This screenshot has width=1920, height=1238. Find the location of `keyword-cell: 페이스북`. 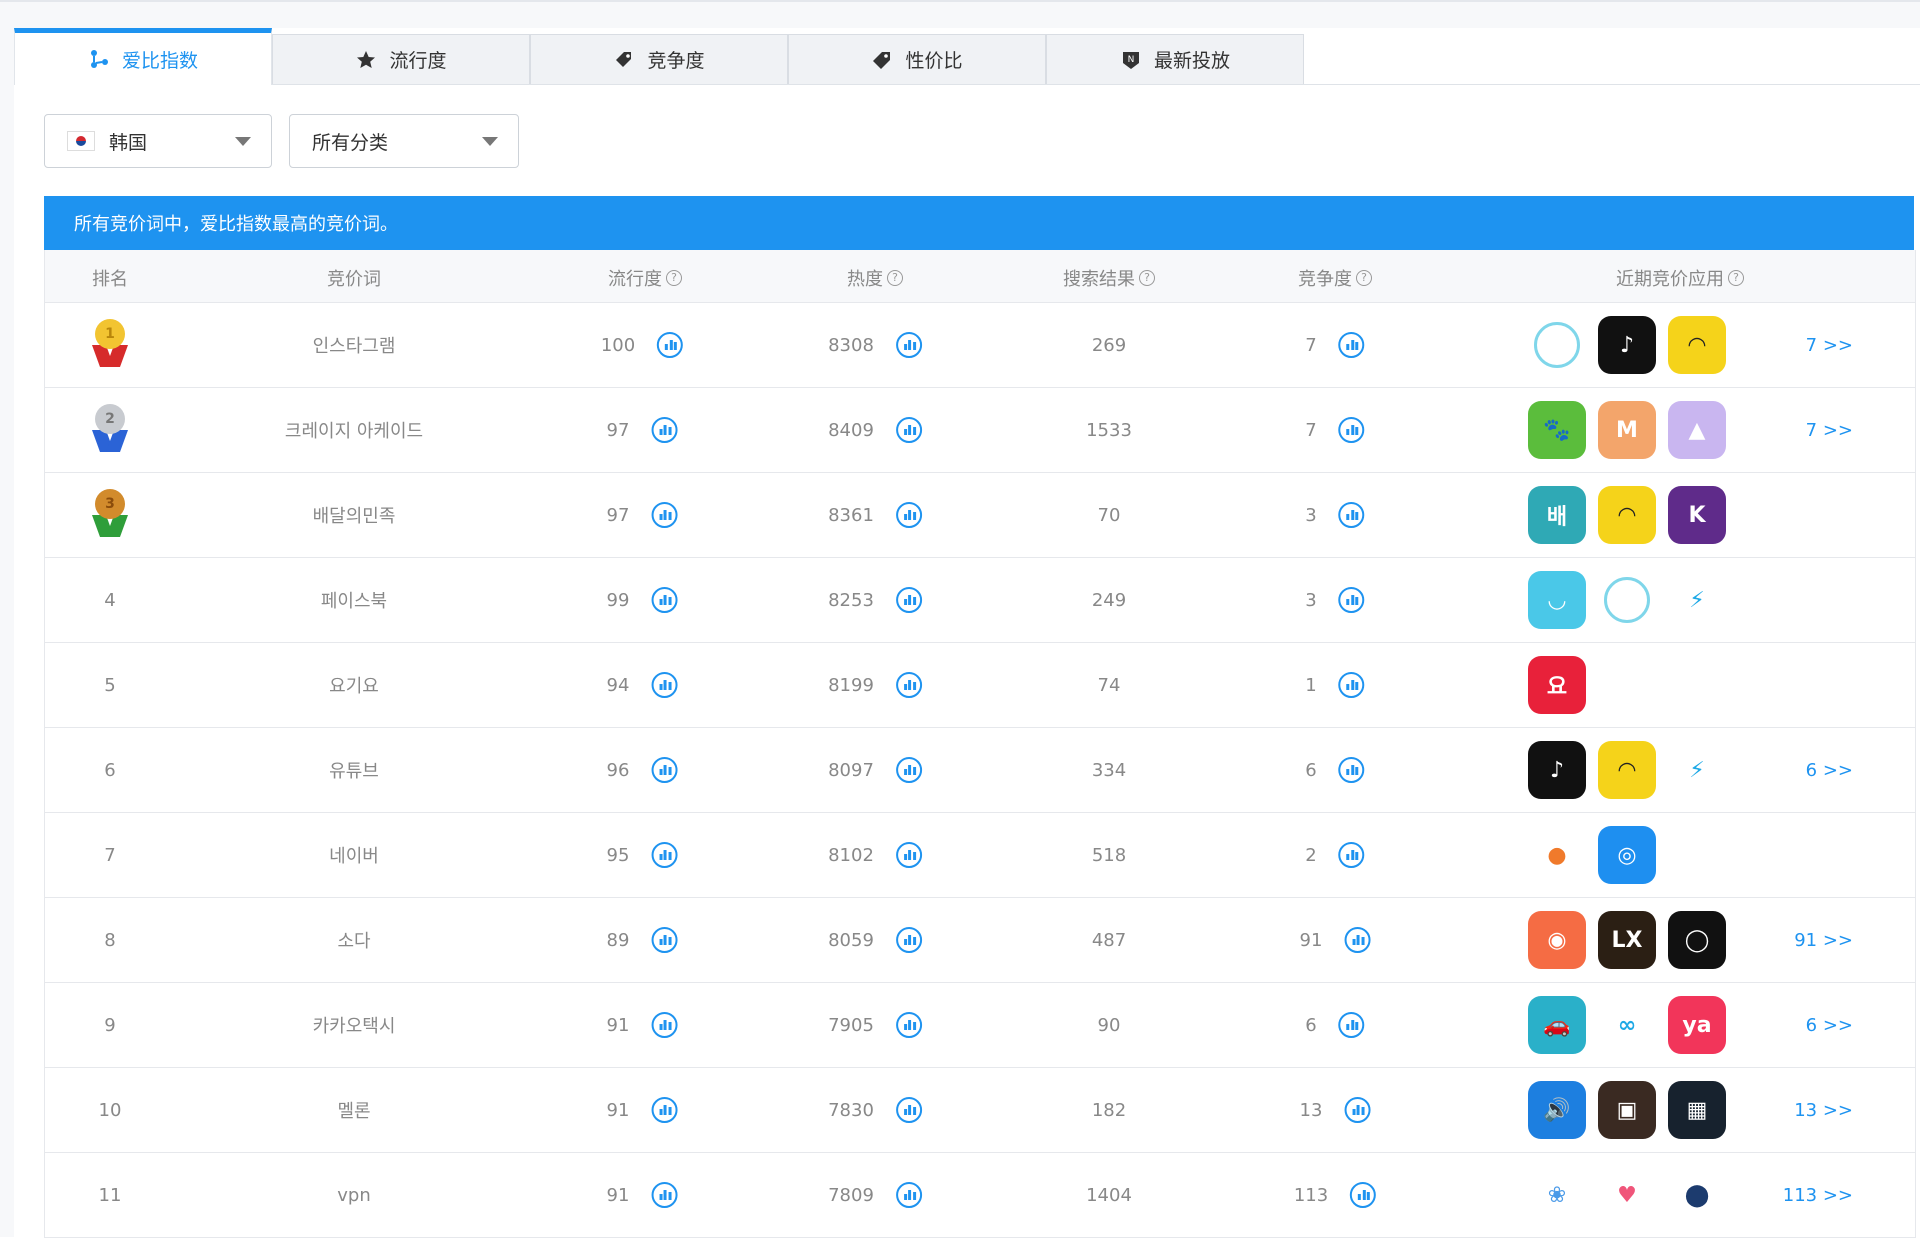

keyword-cell: 페이스북 is located at coordinates (354, 600).